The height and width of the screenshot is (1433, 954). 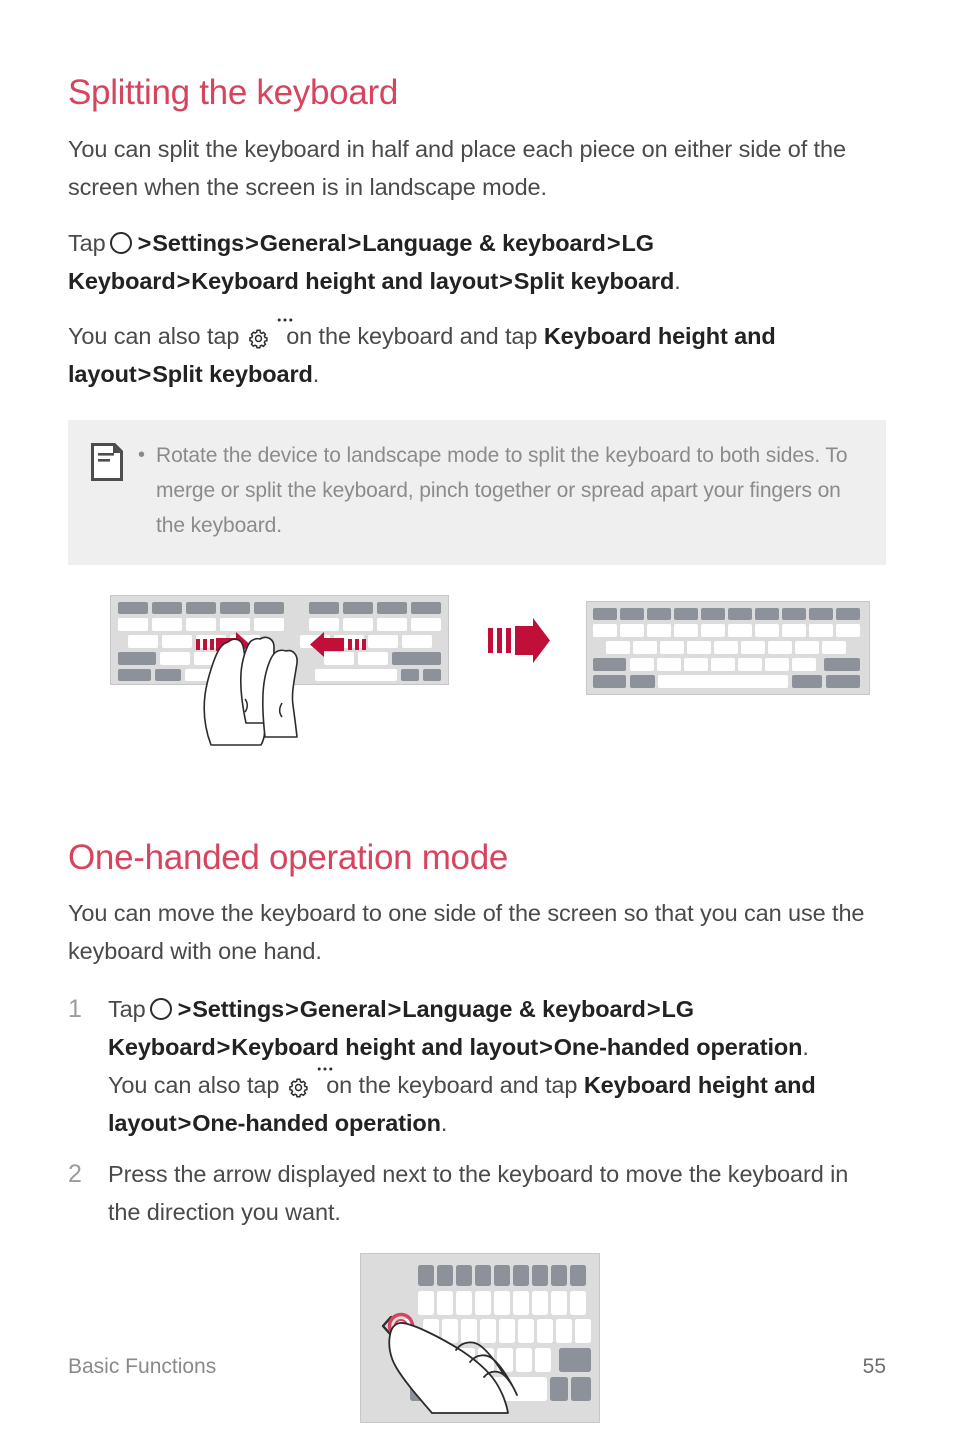 I want to click on alt-step-one-handed-operation: One-handed operation, so click(x=316, y=1123).